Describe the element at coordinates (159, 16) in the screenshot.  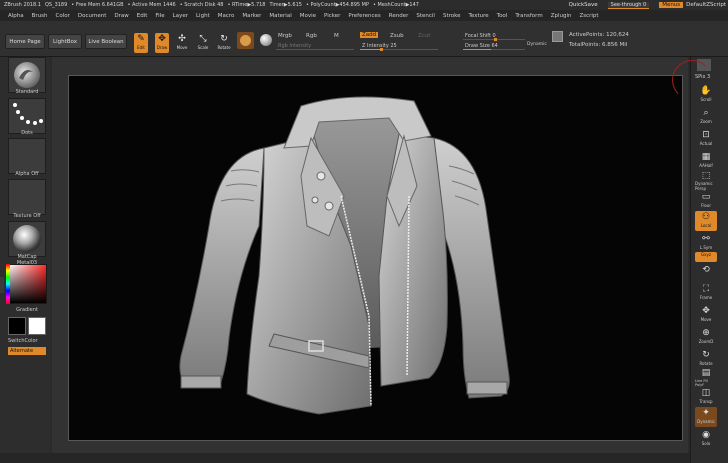
I see `menu-file: File` at that location.